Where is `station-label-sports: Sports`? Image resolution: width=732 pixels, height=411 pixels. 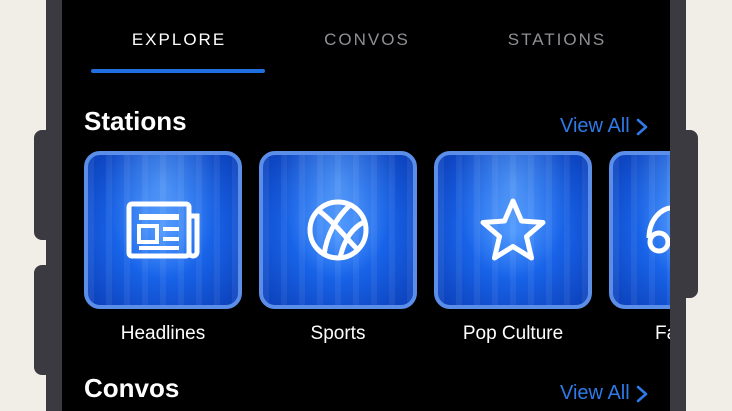
station-label-sports: Sports is located at coordinates (338, 333).